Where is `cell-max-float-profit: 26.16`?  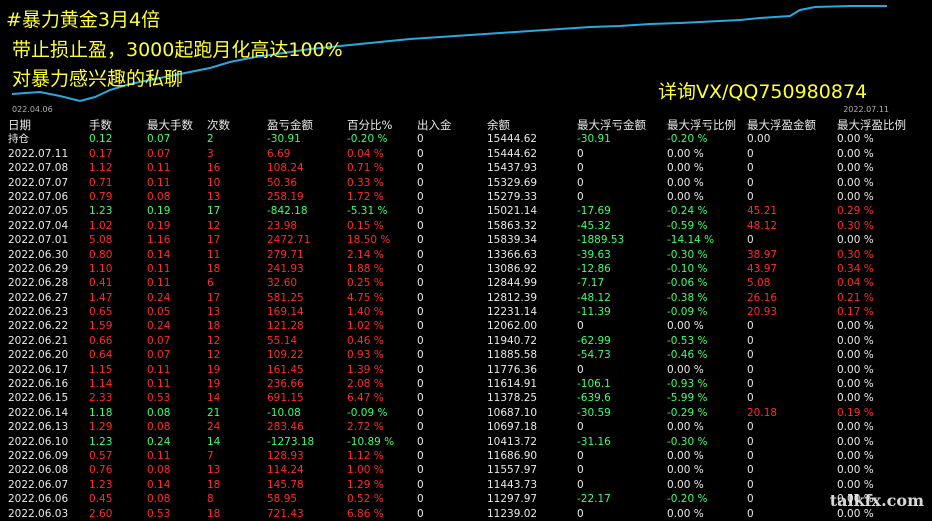
cell-max-float-profit: 26.16 is located at coordinates (762, 297).